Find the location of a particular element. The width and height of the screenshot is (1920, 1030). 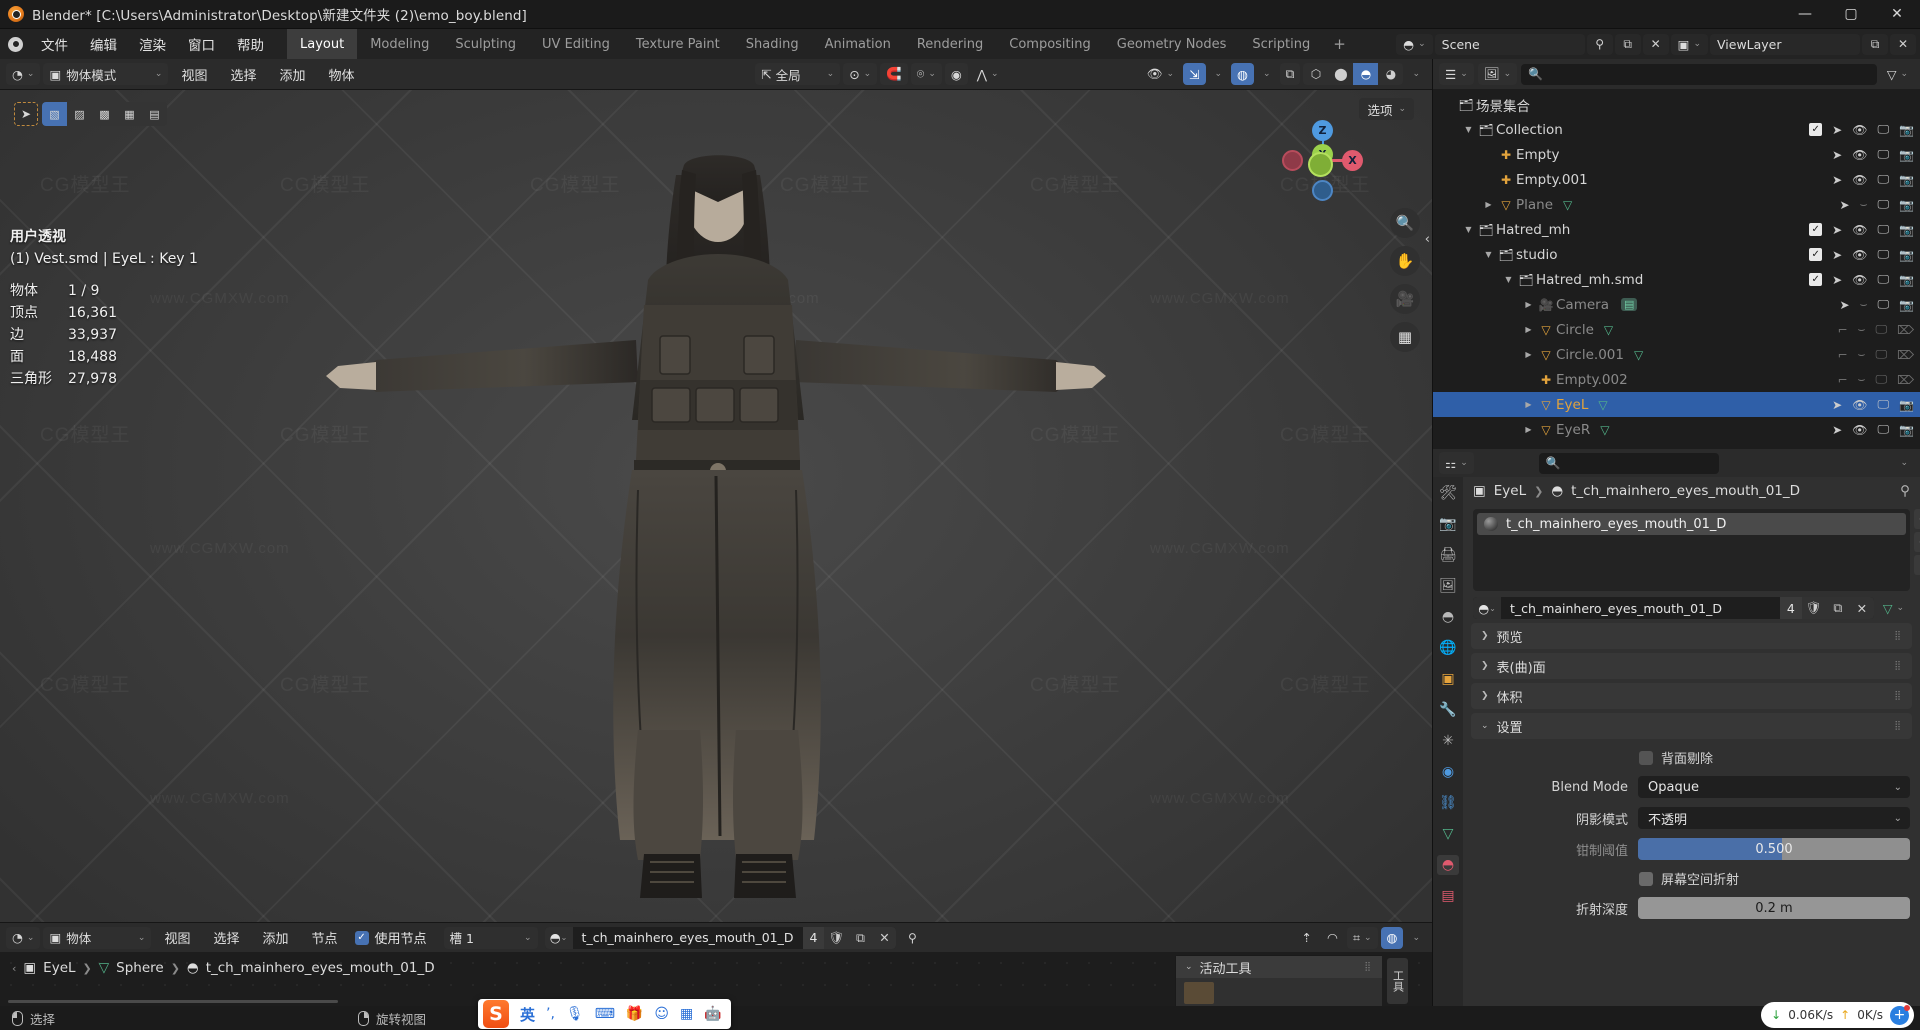

tab-rendering: Rendering is located at coordinates (950, 44).